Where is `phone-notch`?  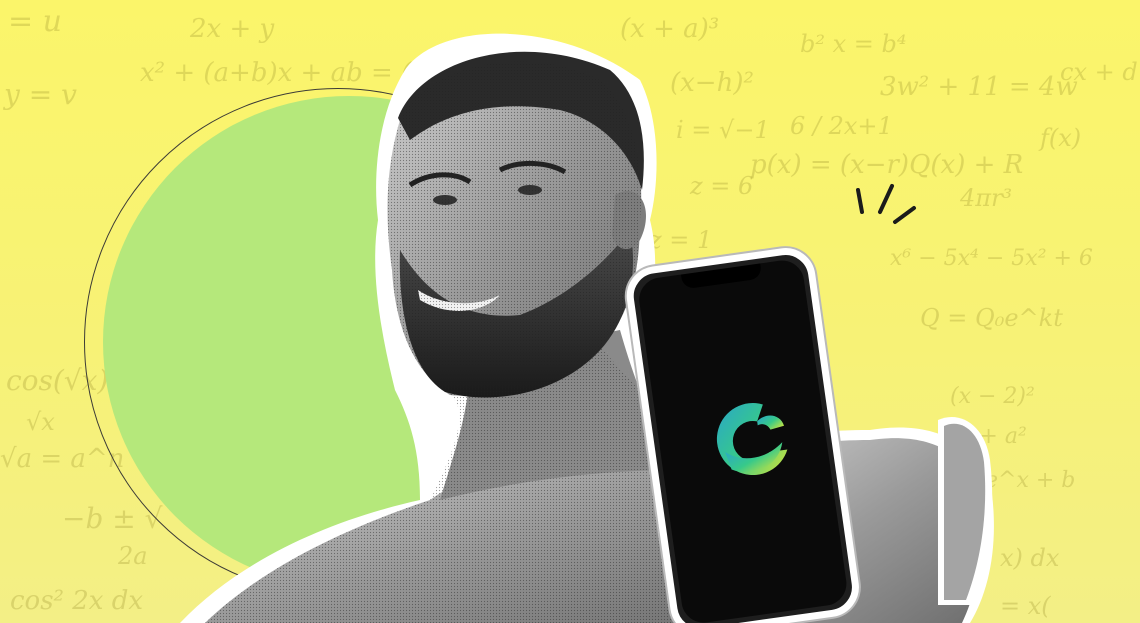
phone-notch is located at coordinates (721, 276).